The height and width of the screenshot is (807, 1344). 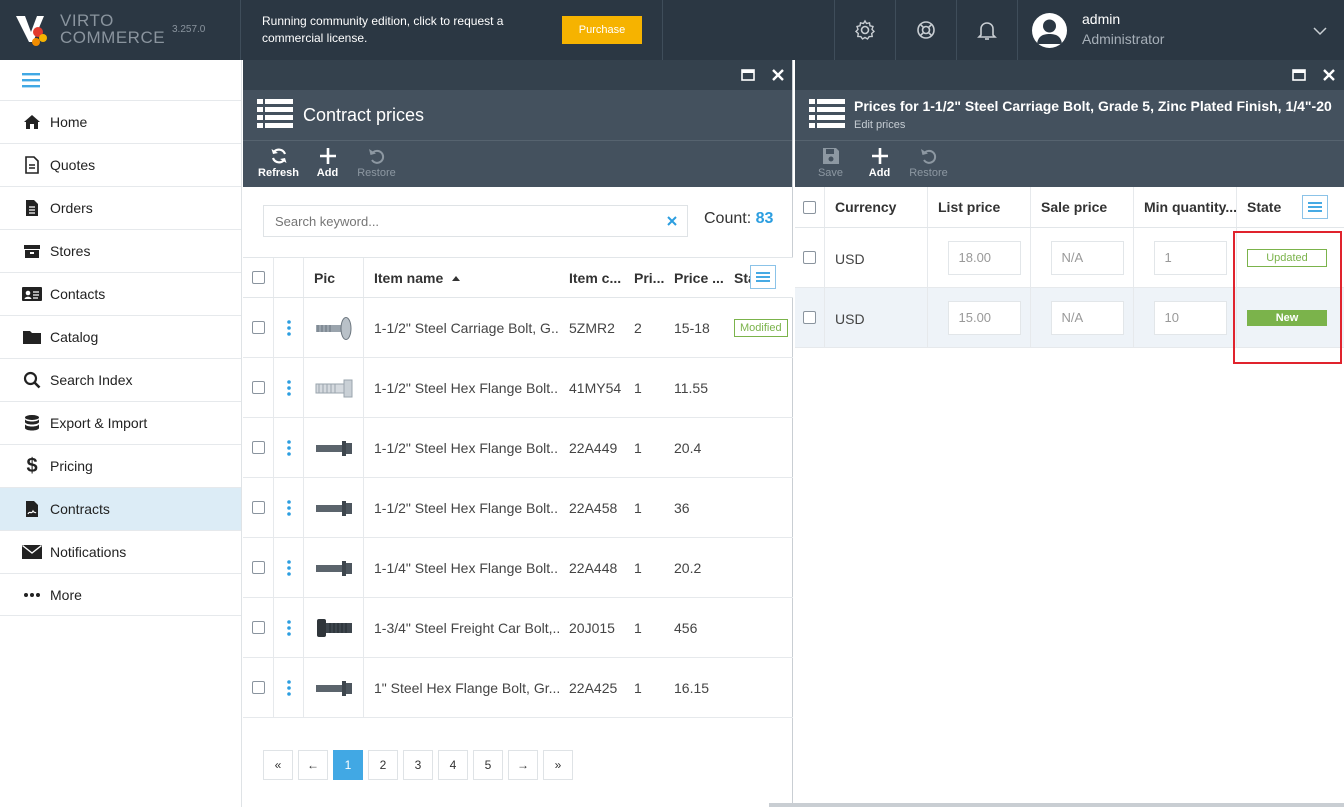 What do you see at coordinates (691, 387) in the screenshot?
I see `price: 11.55` at bounding box center [691, 387].